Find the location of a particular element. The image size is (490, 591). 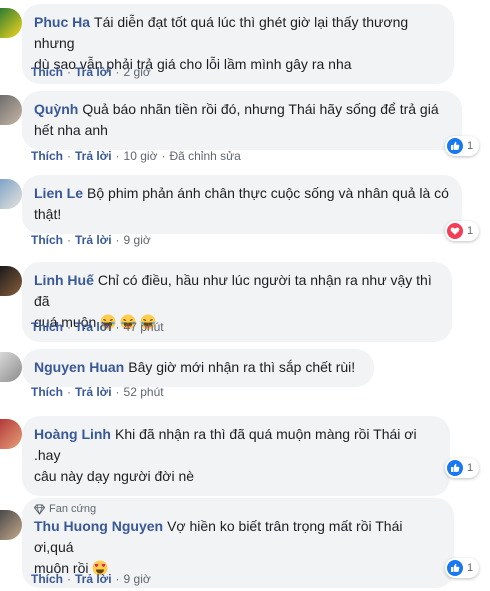

comment-text: Bây giờ mới nhận ra thì sắp chết rùi! is located at coordinates (242, 367).